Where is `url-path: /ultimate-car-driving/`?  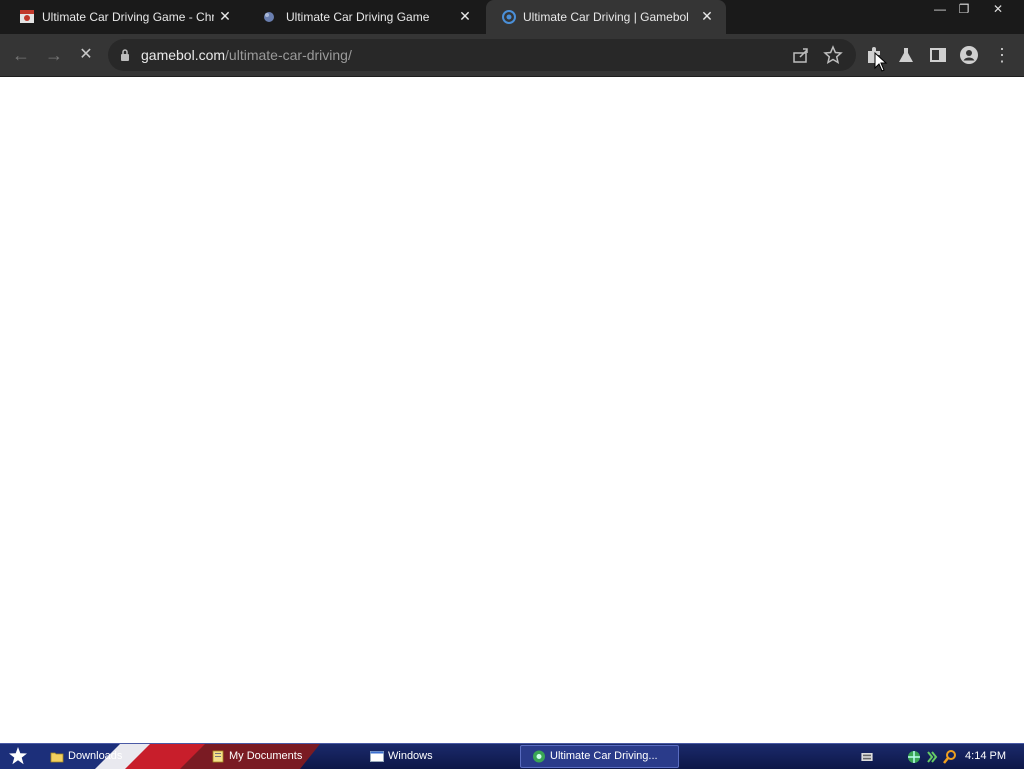 url-path: /ultimate-car-driving/ is located at coordinates (288, 55).